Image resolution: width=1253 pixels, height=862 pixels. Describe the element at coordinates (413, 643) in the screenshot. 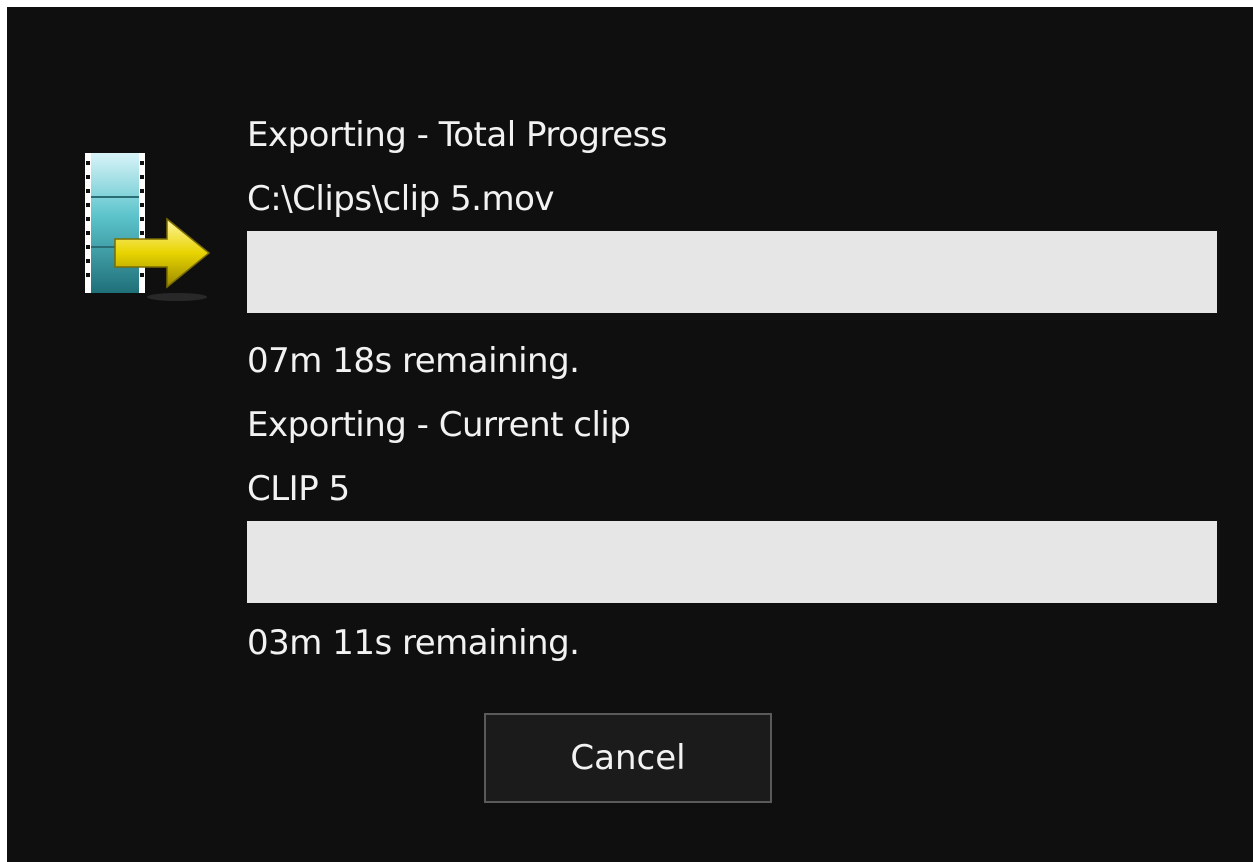

I see `current-remaining-time: 03m 11s remaining.` at that location.